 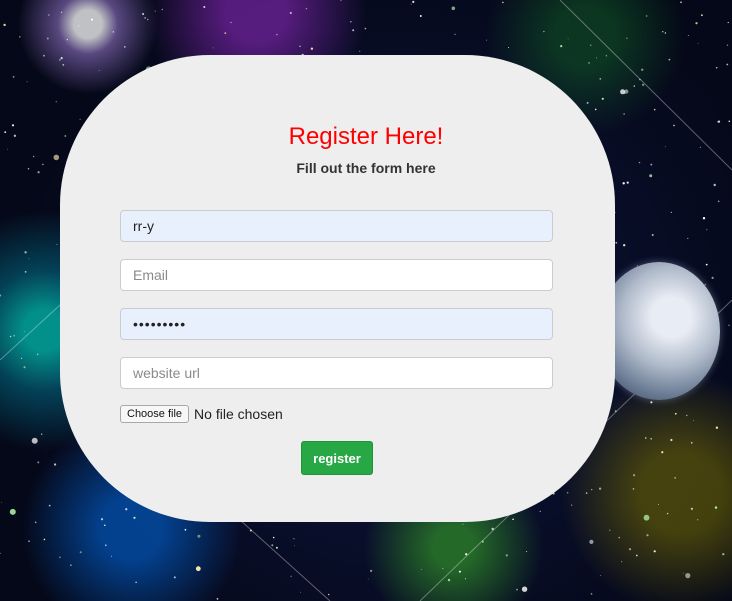 What do you see at coordinates (336, 226) in the screenshot?
I see `username-field` at bounding box center [336, 226].